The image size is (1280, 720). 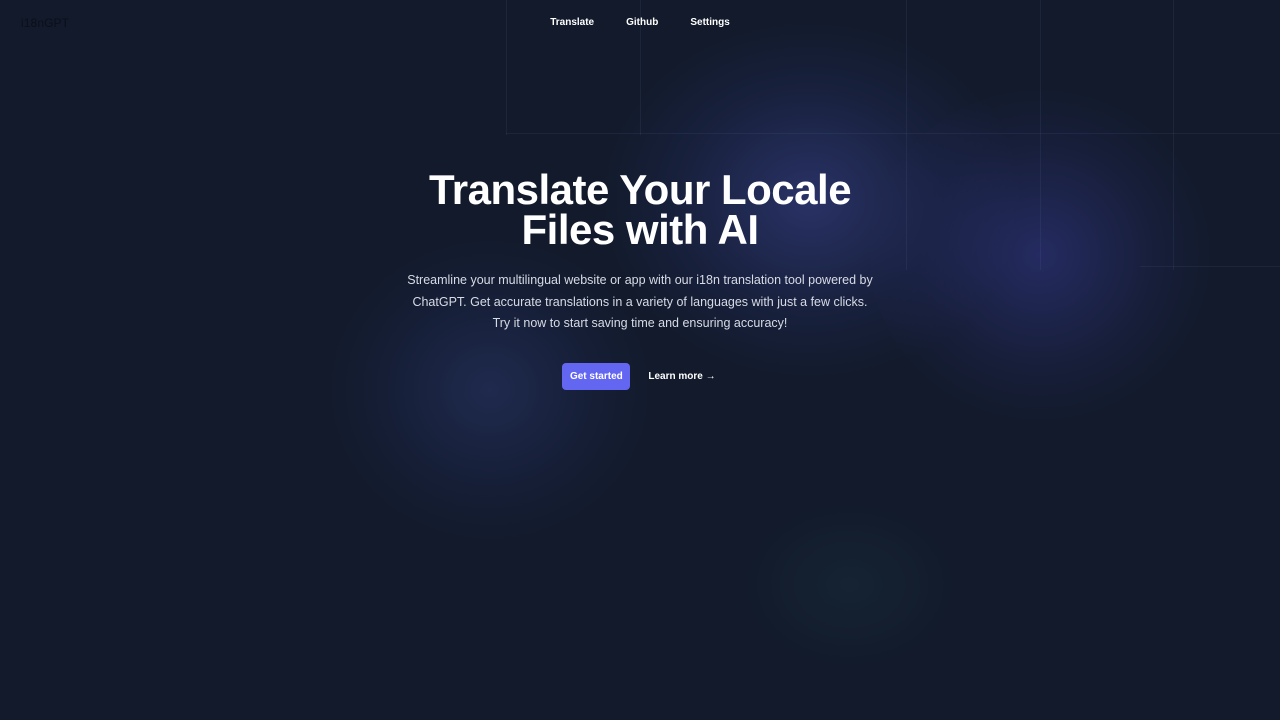 What do you see at coordinates (596, 376) in the screenshot?
I see `get-started-button: Get started` at bounding box center [596, 376].